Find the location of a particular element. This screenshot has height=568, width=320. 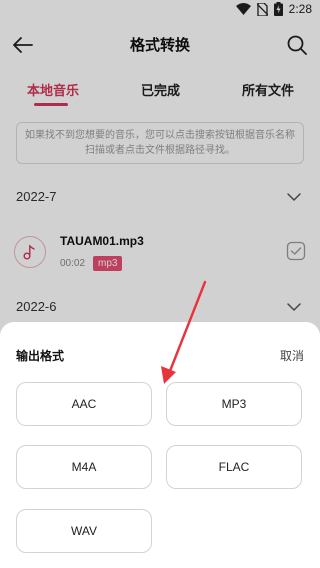

format-option-wav: WAV is located at coordinates (84, 531).